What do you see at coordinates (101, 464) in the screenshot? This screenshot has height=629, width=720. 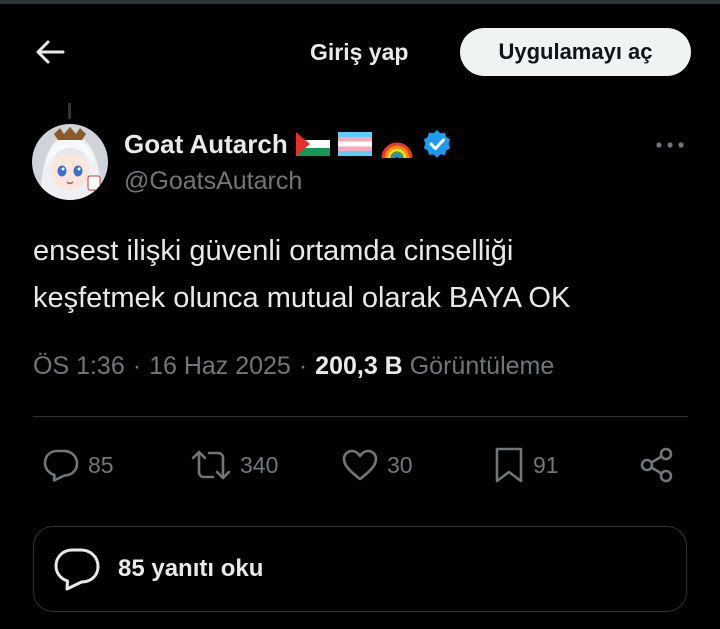 I see `reply-count: 85` at bounding box center [101, 464].